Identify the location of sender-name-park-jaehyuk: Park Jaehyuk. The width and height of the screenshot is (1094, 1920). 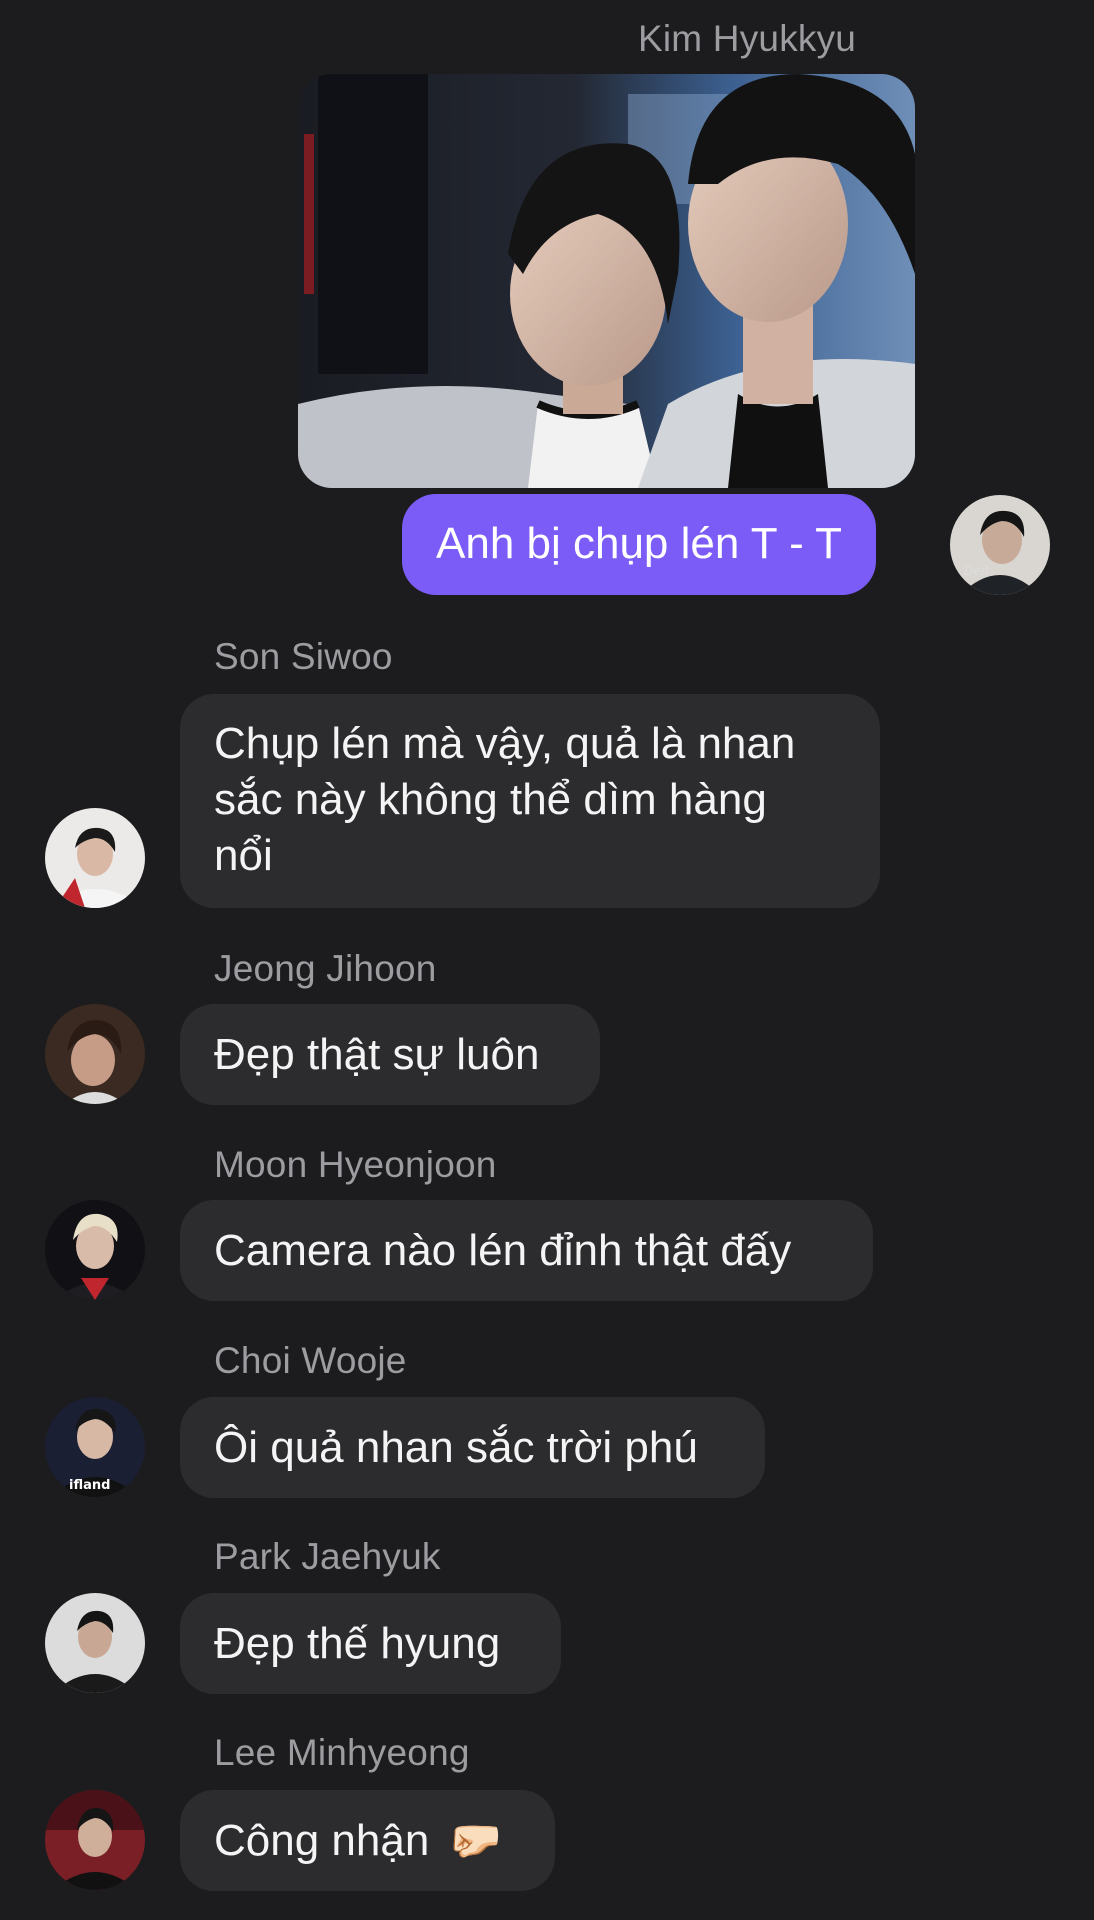
(327, 1556).